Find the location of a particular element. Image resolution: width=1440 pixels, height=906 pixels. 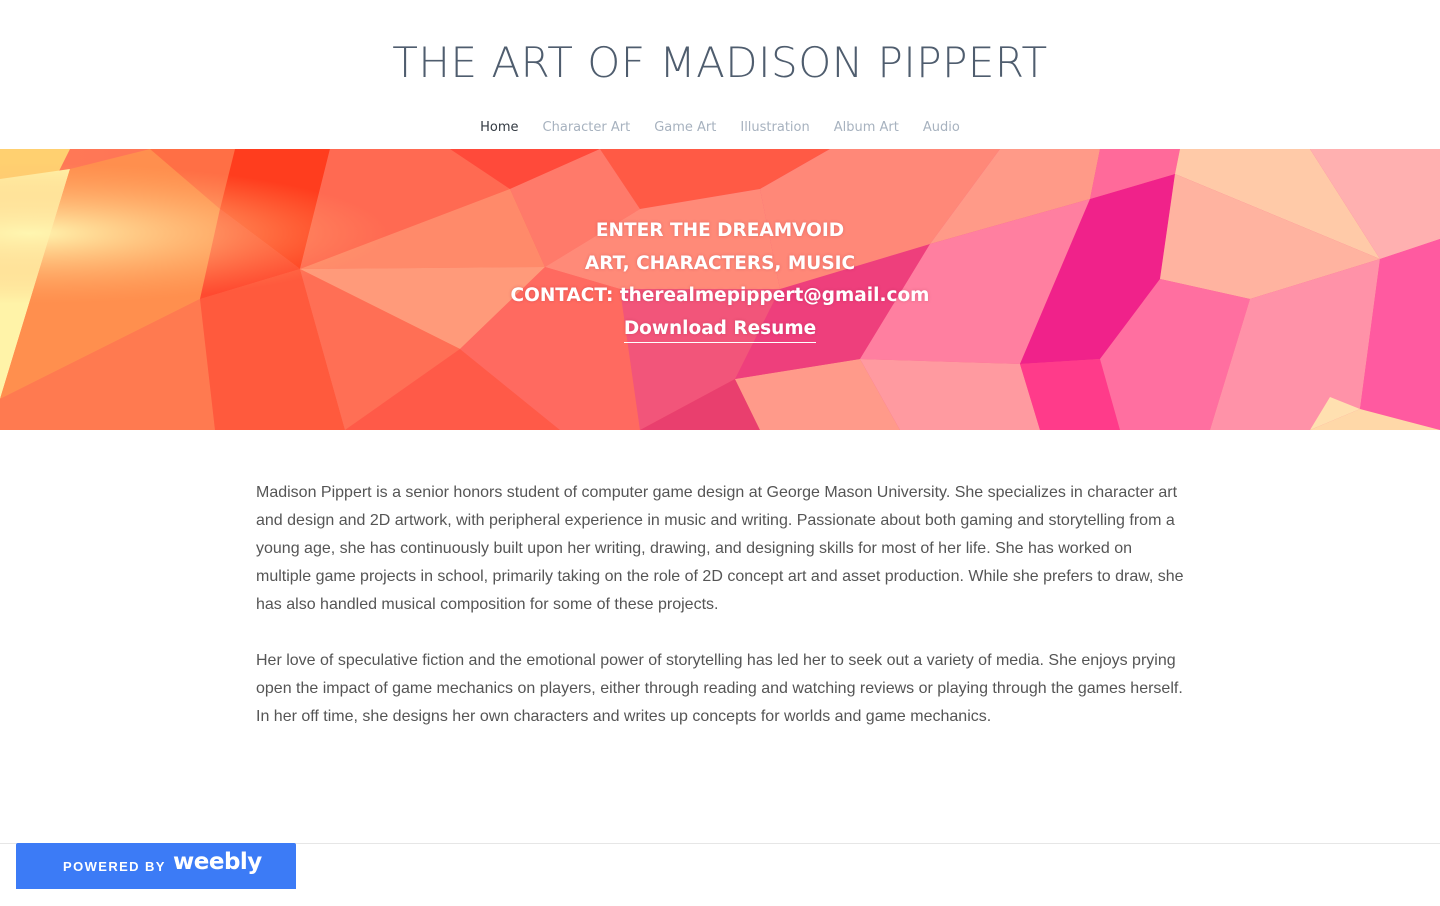

nav-item-home: Home is located at coordinates (499, 127).